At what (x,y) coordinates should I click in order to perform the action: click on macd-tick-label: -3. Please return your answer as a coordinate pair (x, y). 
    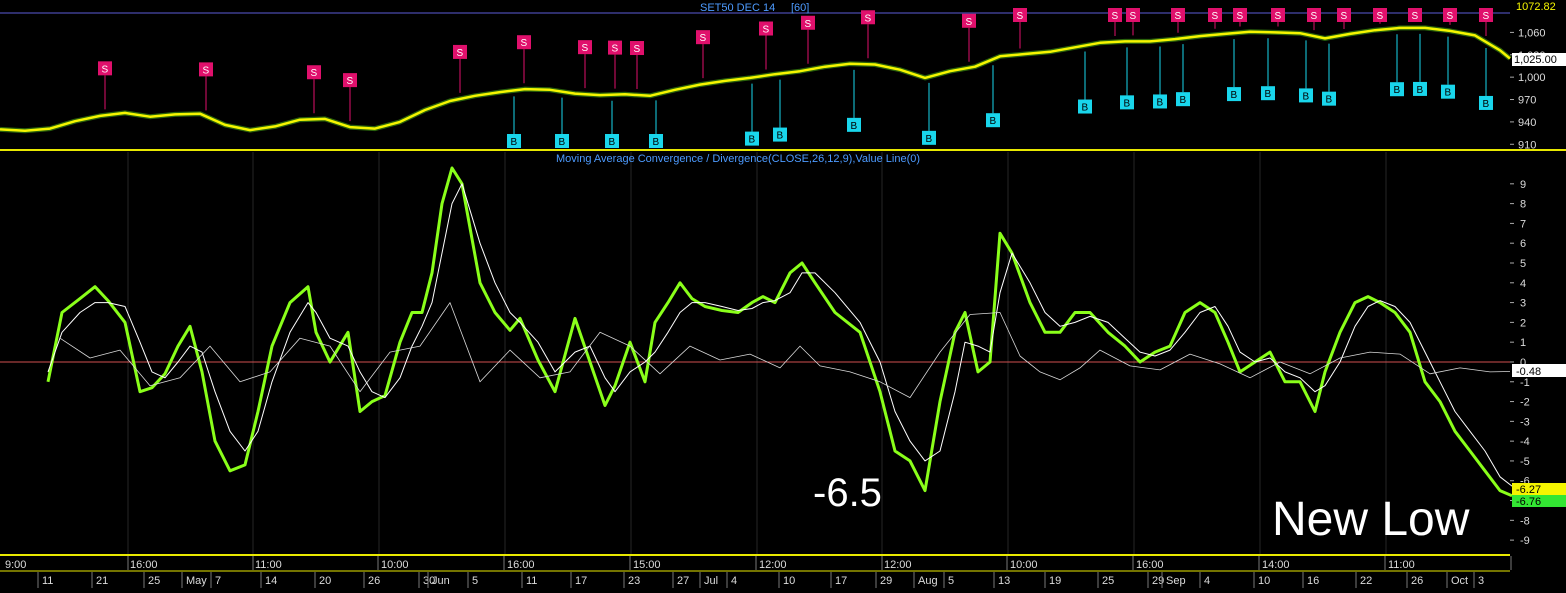
    Looking at the image, I should click on (1525, 422).